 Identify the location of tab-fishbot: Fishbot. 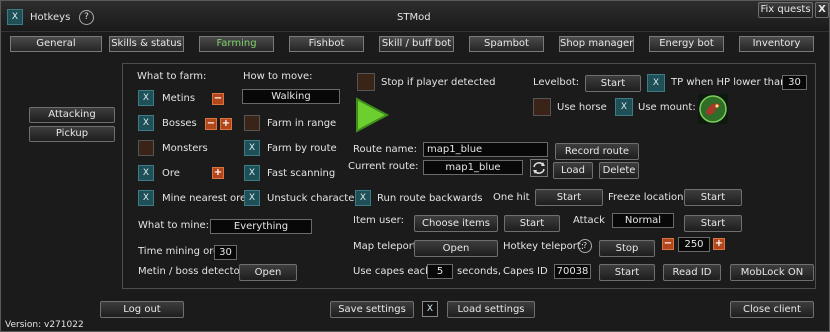
(326, 44).